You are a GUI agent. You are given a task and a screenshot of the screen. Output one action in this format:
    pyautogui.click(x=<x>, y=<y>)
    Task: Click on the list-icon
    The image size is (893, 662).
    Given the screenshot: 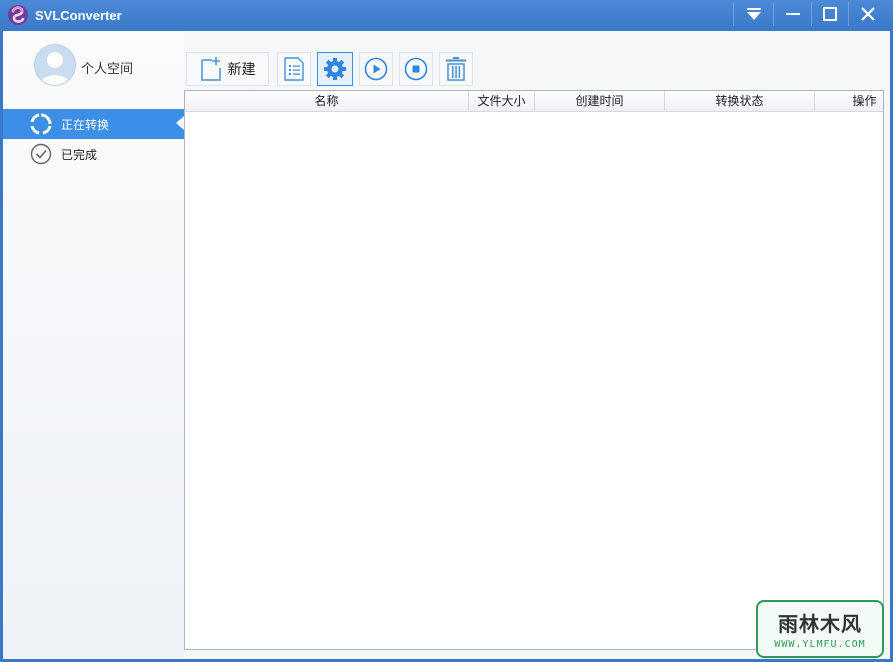 What is the action you would take?
    pyautogui.click(x=294, y=69)
    